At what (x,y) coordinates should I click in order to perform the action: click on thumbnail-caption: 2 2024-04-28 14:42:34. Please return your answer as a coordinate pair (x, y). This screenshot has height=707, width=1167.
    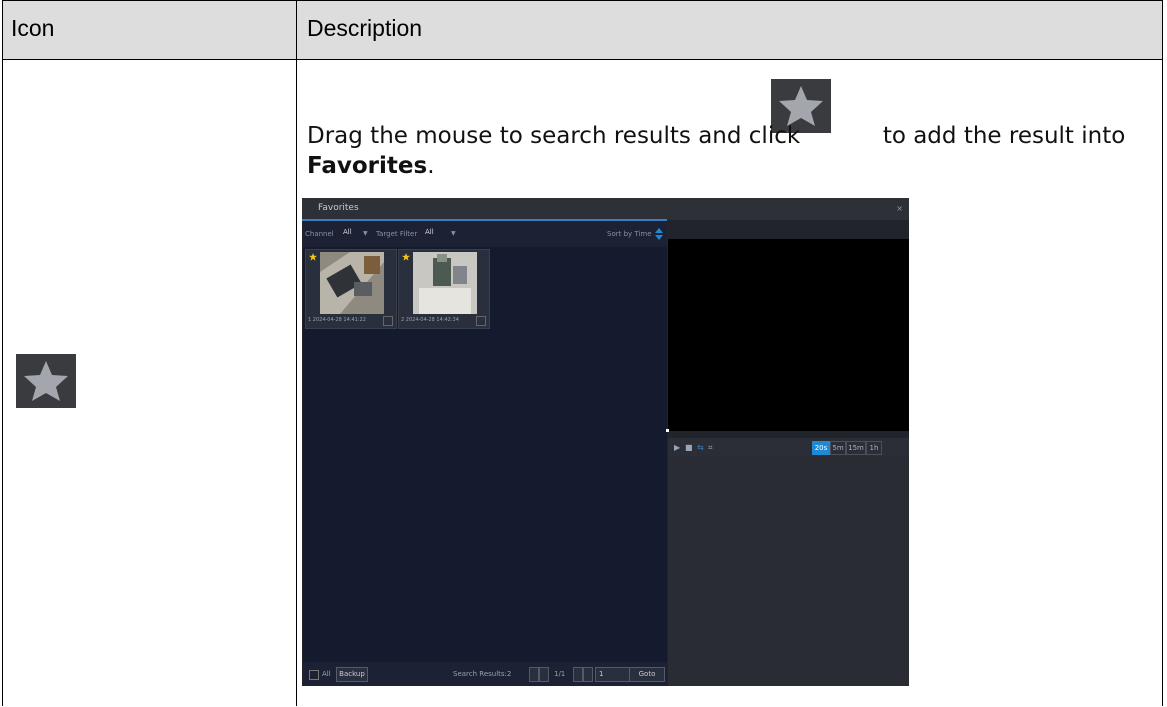
    Looking at the image, I should click on (430, 320).